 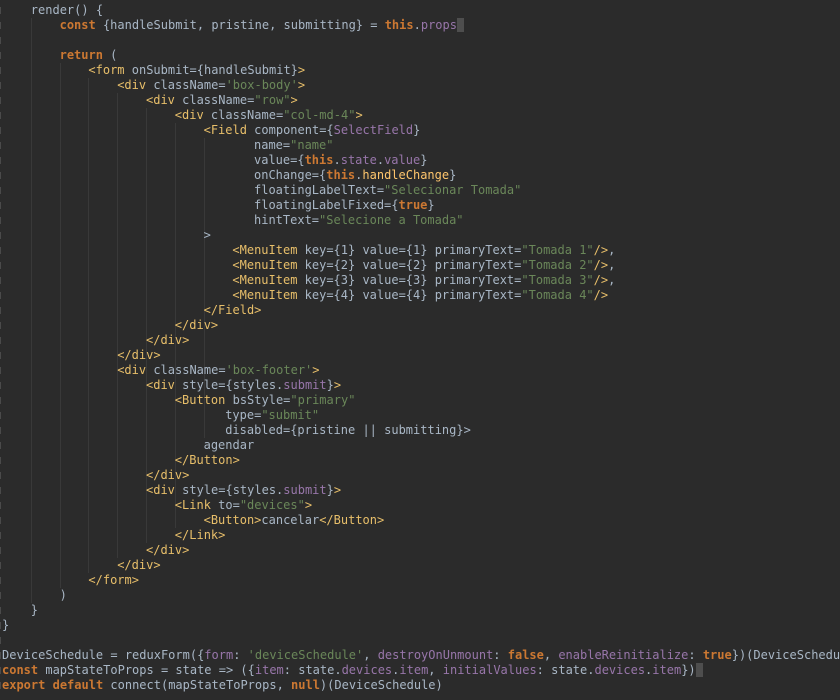 I want to click on code-line: <Button bsStyle="primary", so click(x=265, y=400).